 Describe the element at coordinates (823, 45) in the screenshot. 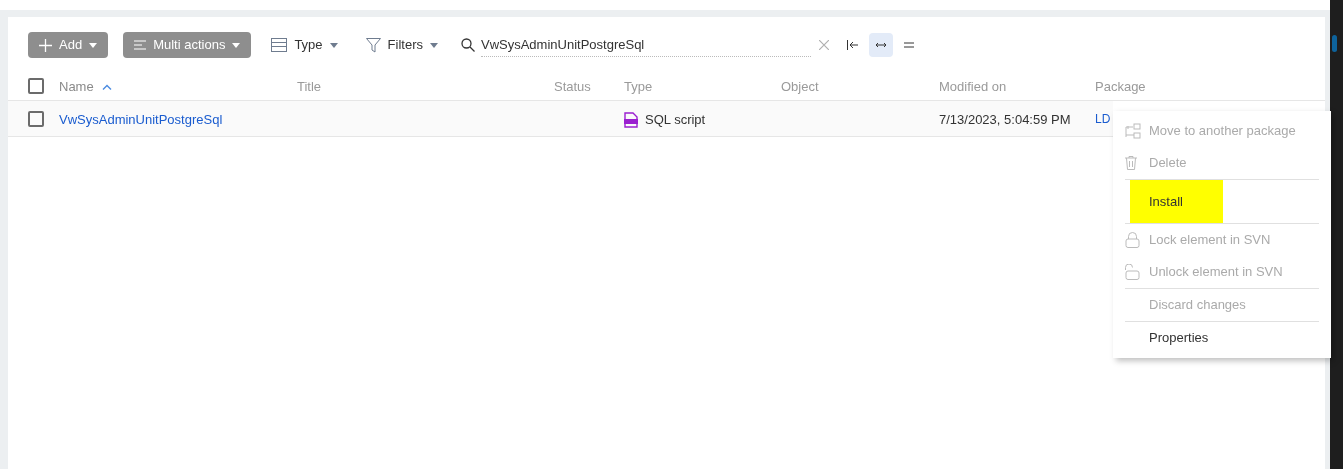

I see `clear-icon` at that location.